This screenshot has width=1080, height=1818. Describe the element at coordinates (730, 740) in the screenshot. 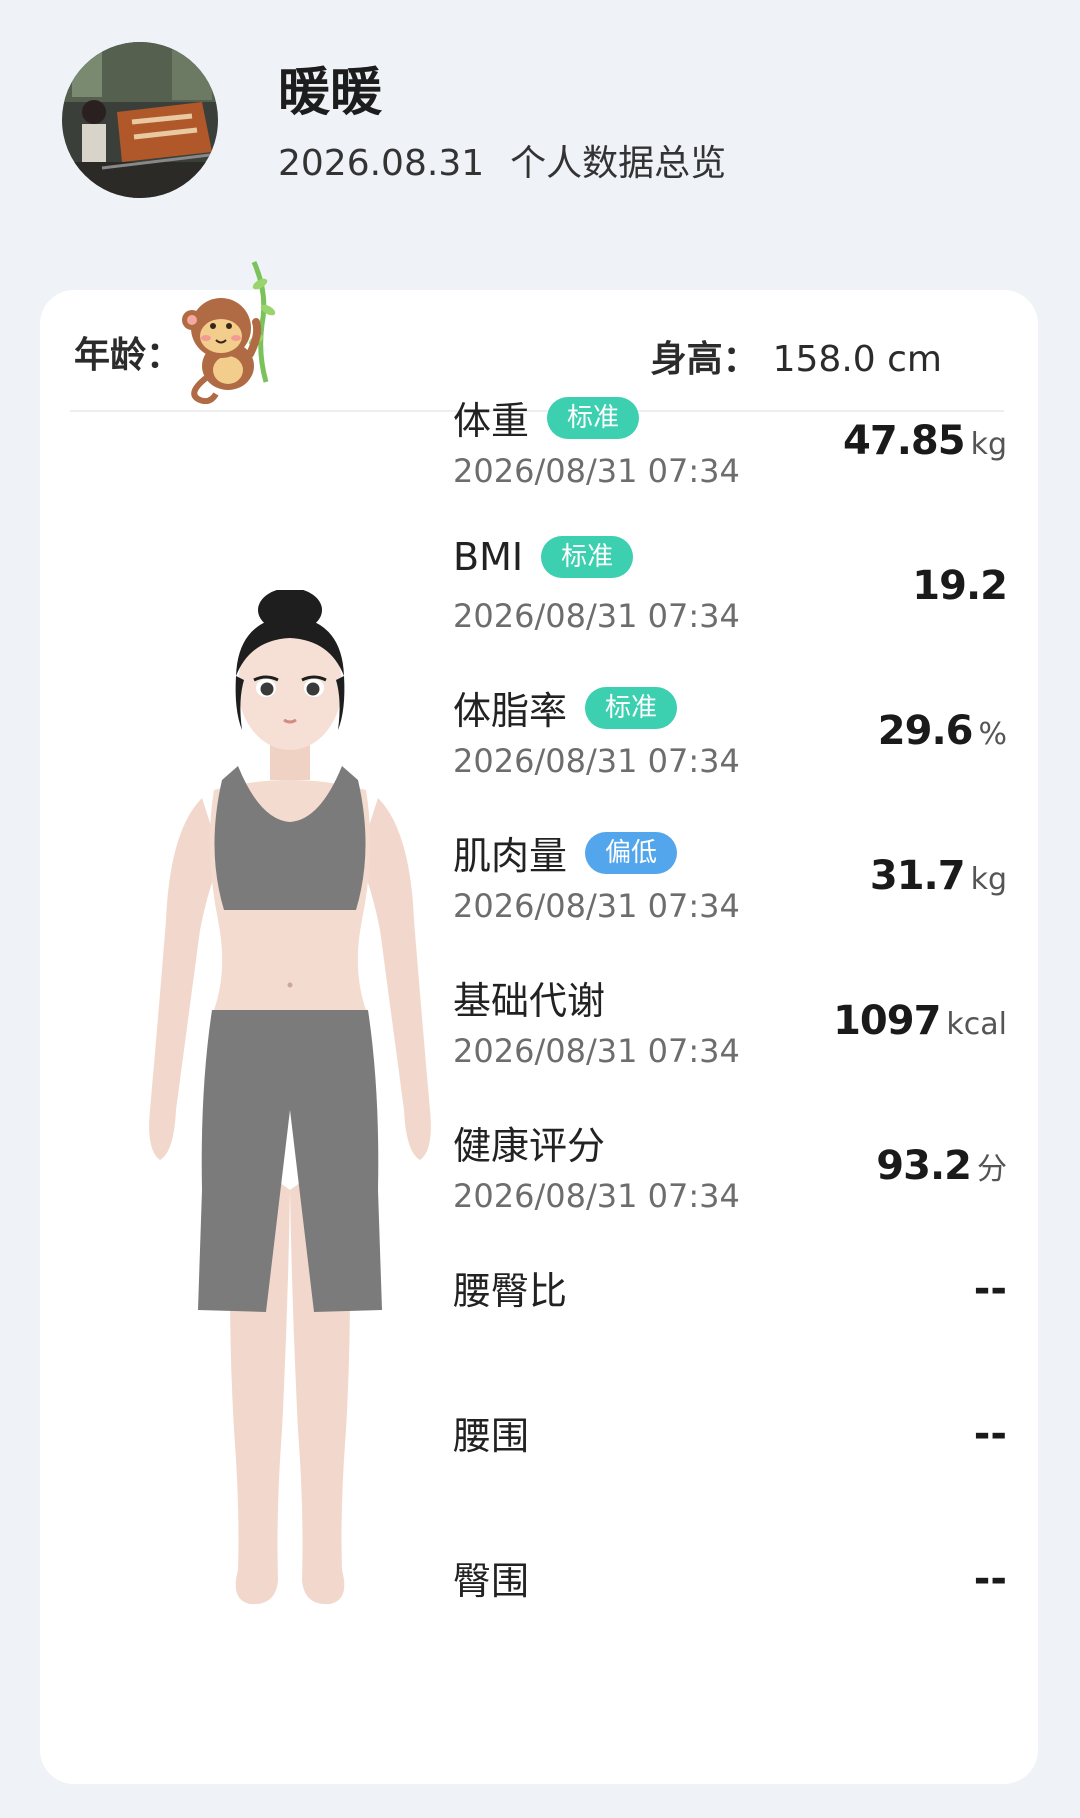

I see `metric-body-fat: 体脂率 标准 2026/08/31 07:34 29.6%` at that location.